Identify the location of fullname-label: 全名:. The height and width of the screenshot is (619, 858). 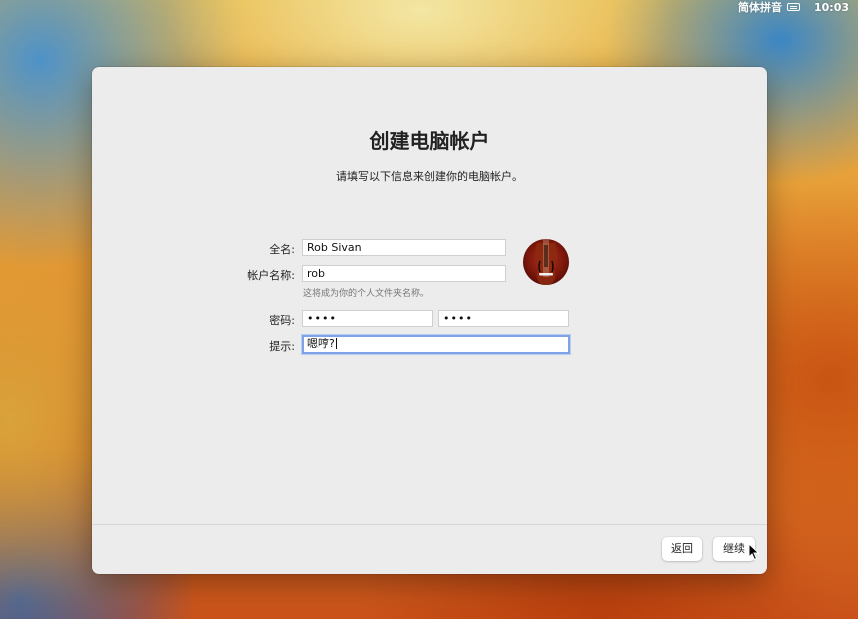
(282, 249).